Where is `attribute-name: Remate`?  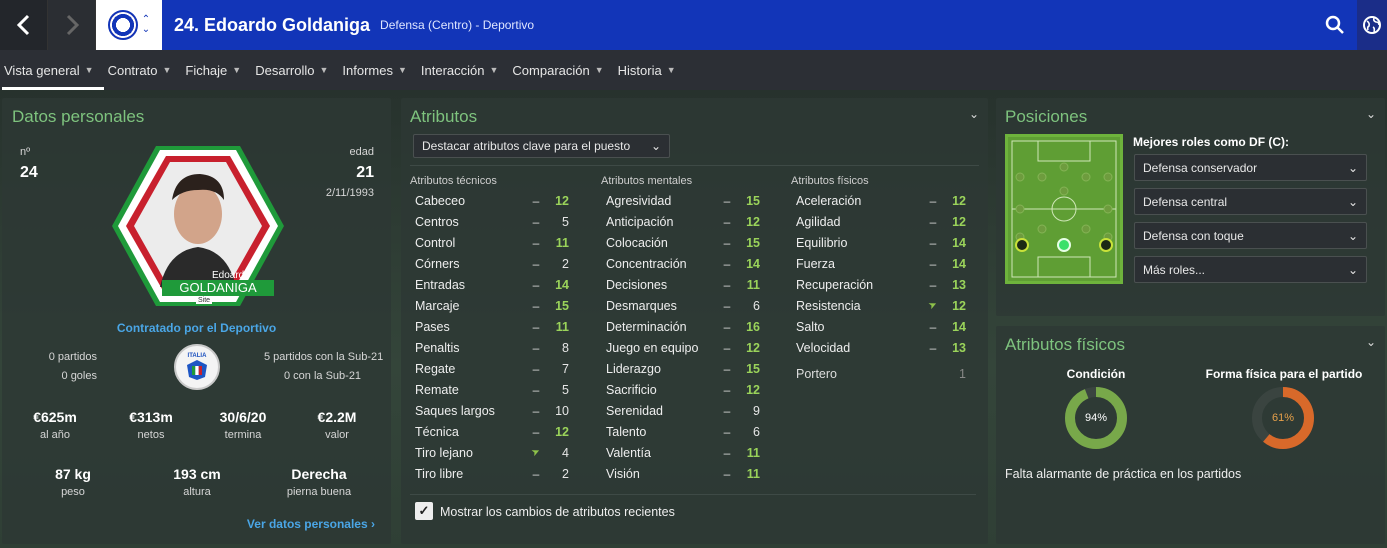 attribute-name: Remate is located at coordinates (437, 389).